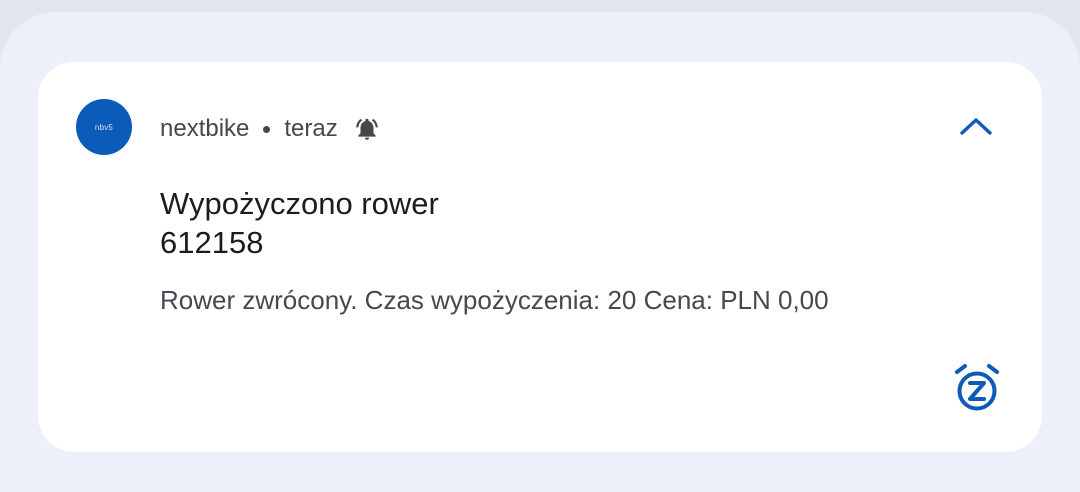 Image resolution: width=1080 pixels, height=492 pixels. I want to click on expand-button, so click(976, 126).